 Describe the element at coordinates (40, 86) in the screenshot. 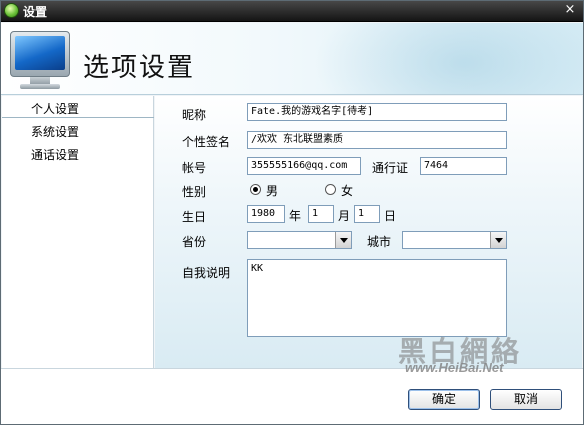

I see `monitor-base` at that location.